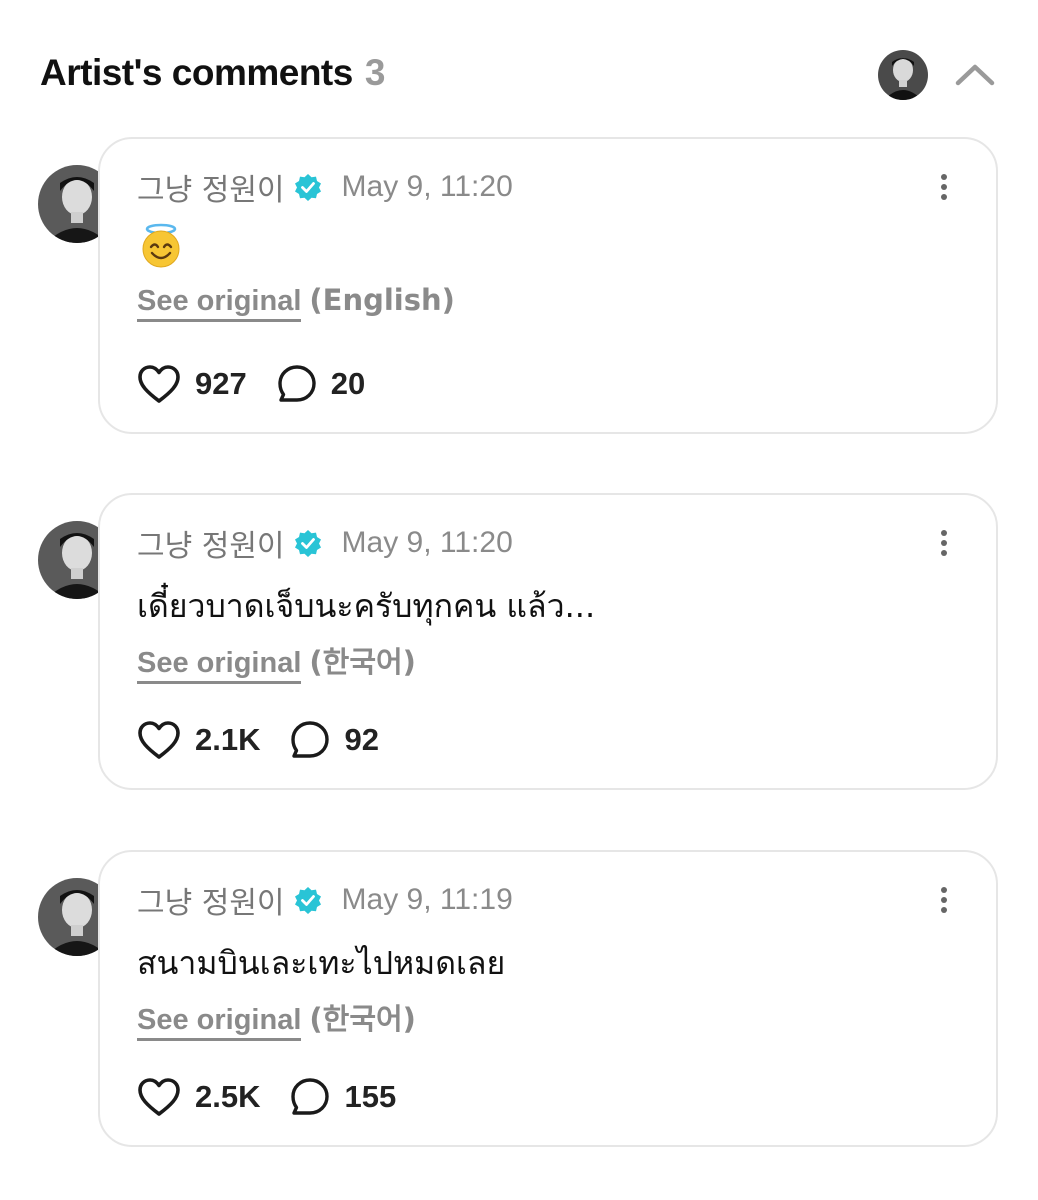  Describe the element at coordinates (348, 383) in the screenshot. I see `reply-count: 20` at that location.